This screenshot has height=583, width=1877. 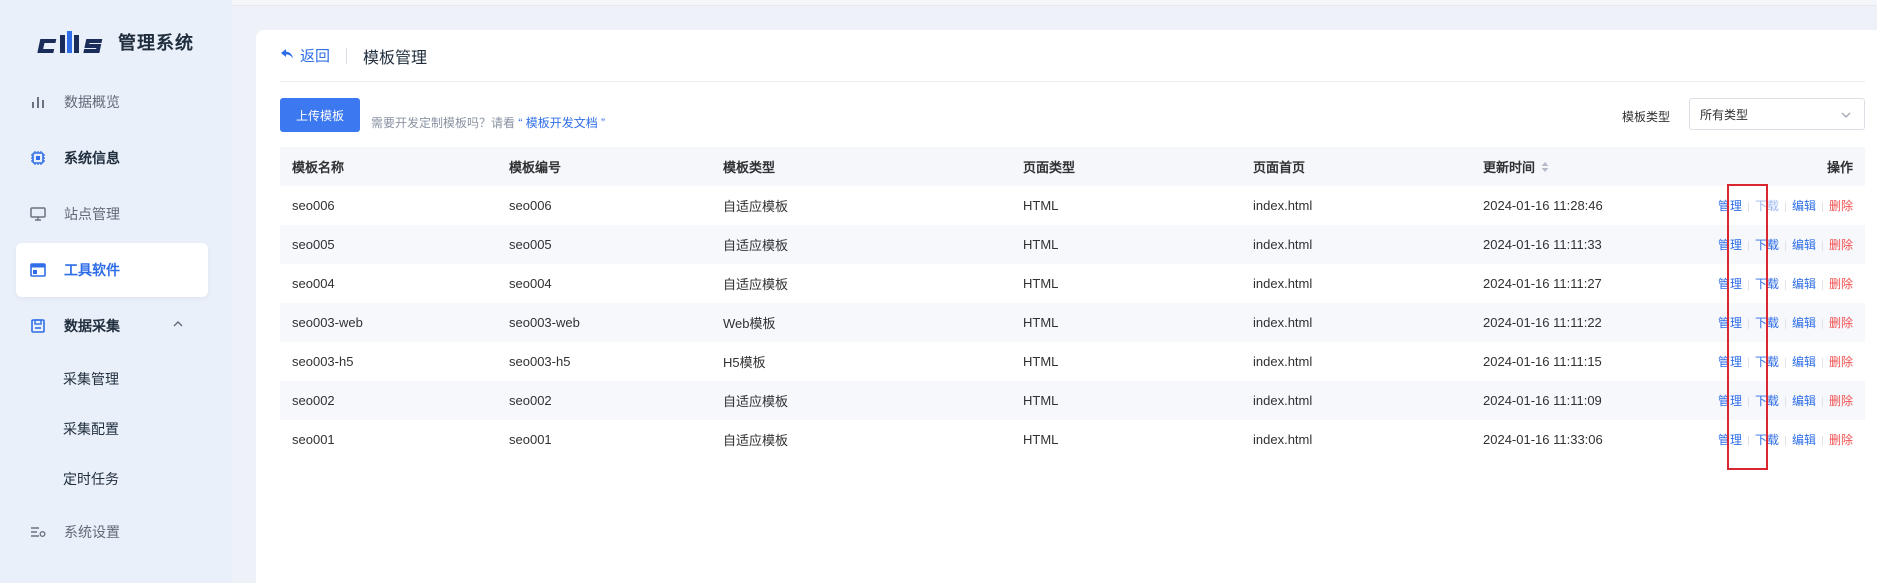 I want to click on cell-updated: 2024-01-16 11:28:46, so click(x=1543, y=205).